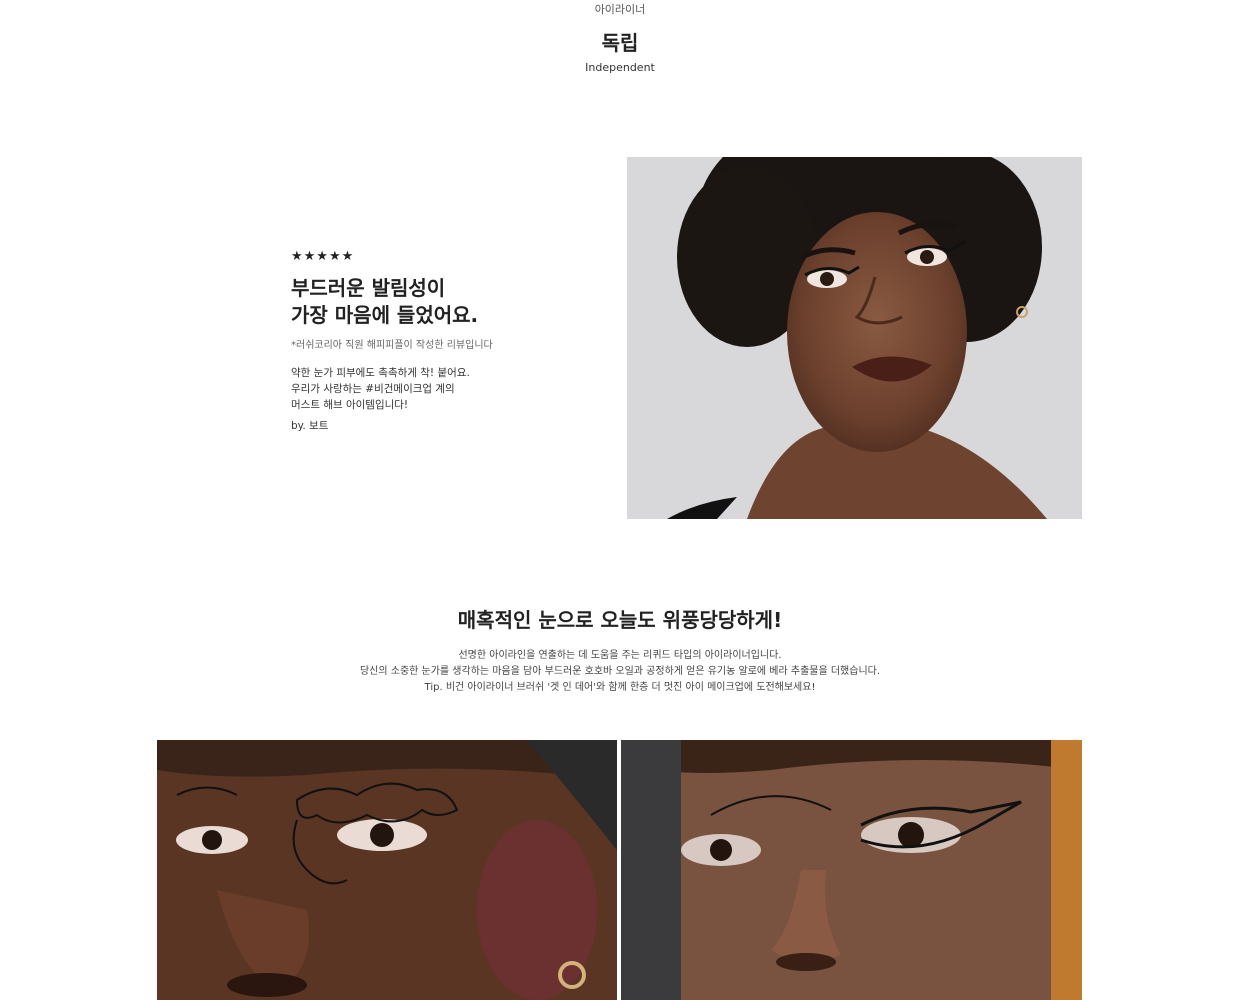 This screenshot has width=1240, height=1000. What do you see at coordinates (620, 67) in the screenshot?
I see `product-subtitle: Independent` at bounding box center [620, 67].